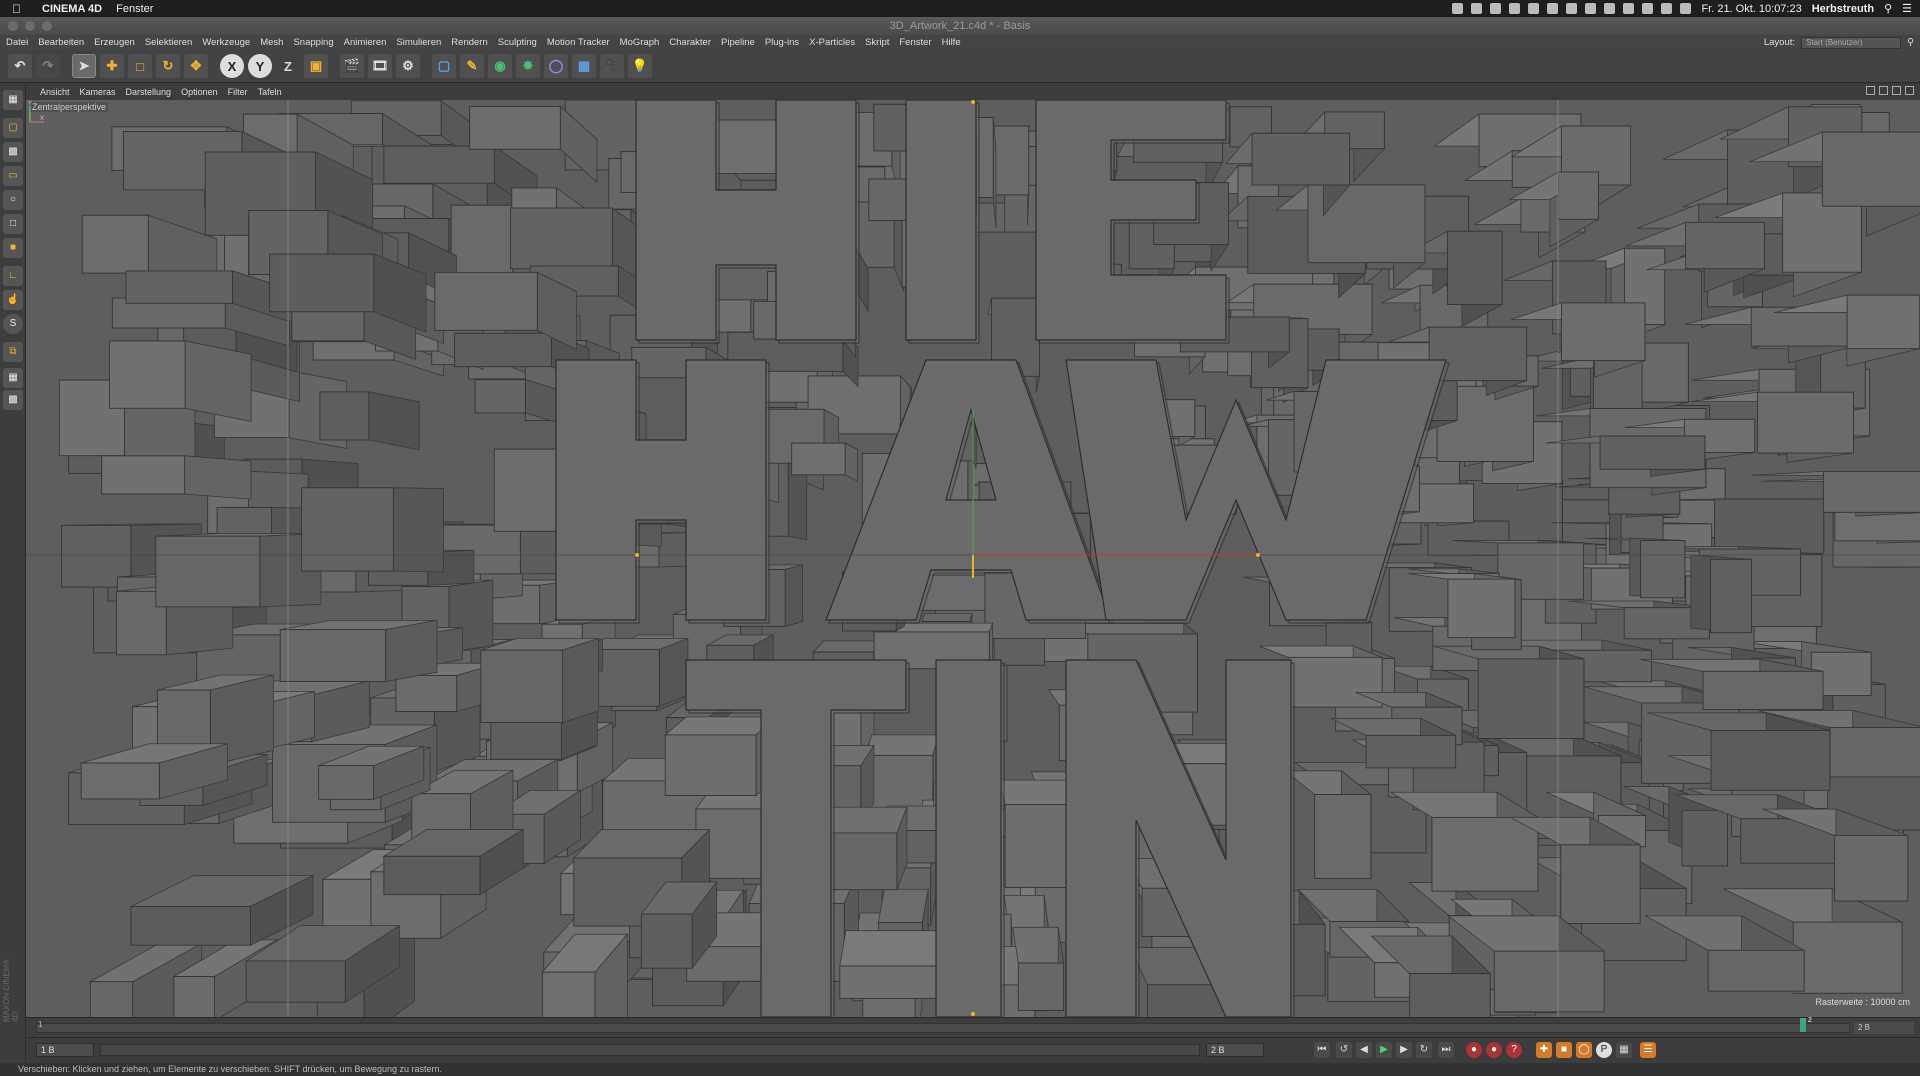  What do you see at coordinates (1751, 9) in the screenshot?
I see `clock: Fr. 21. Okt. 10:07:23` at bounding box center [1751, 9].